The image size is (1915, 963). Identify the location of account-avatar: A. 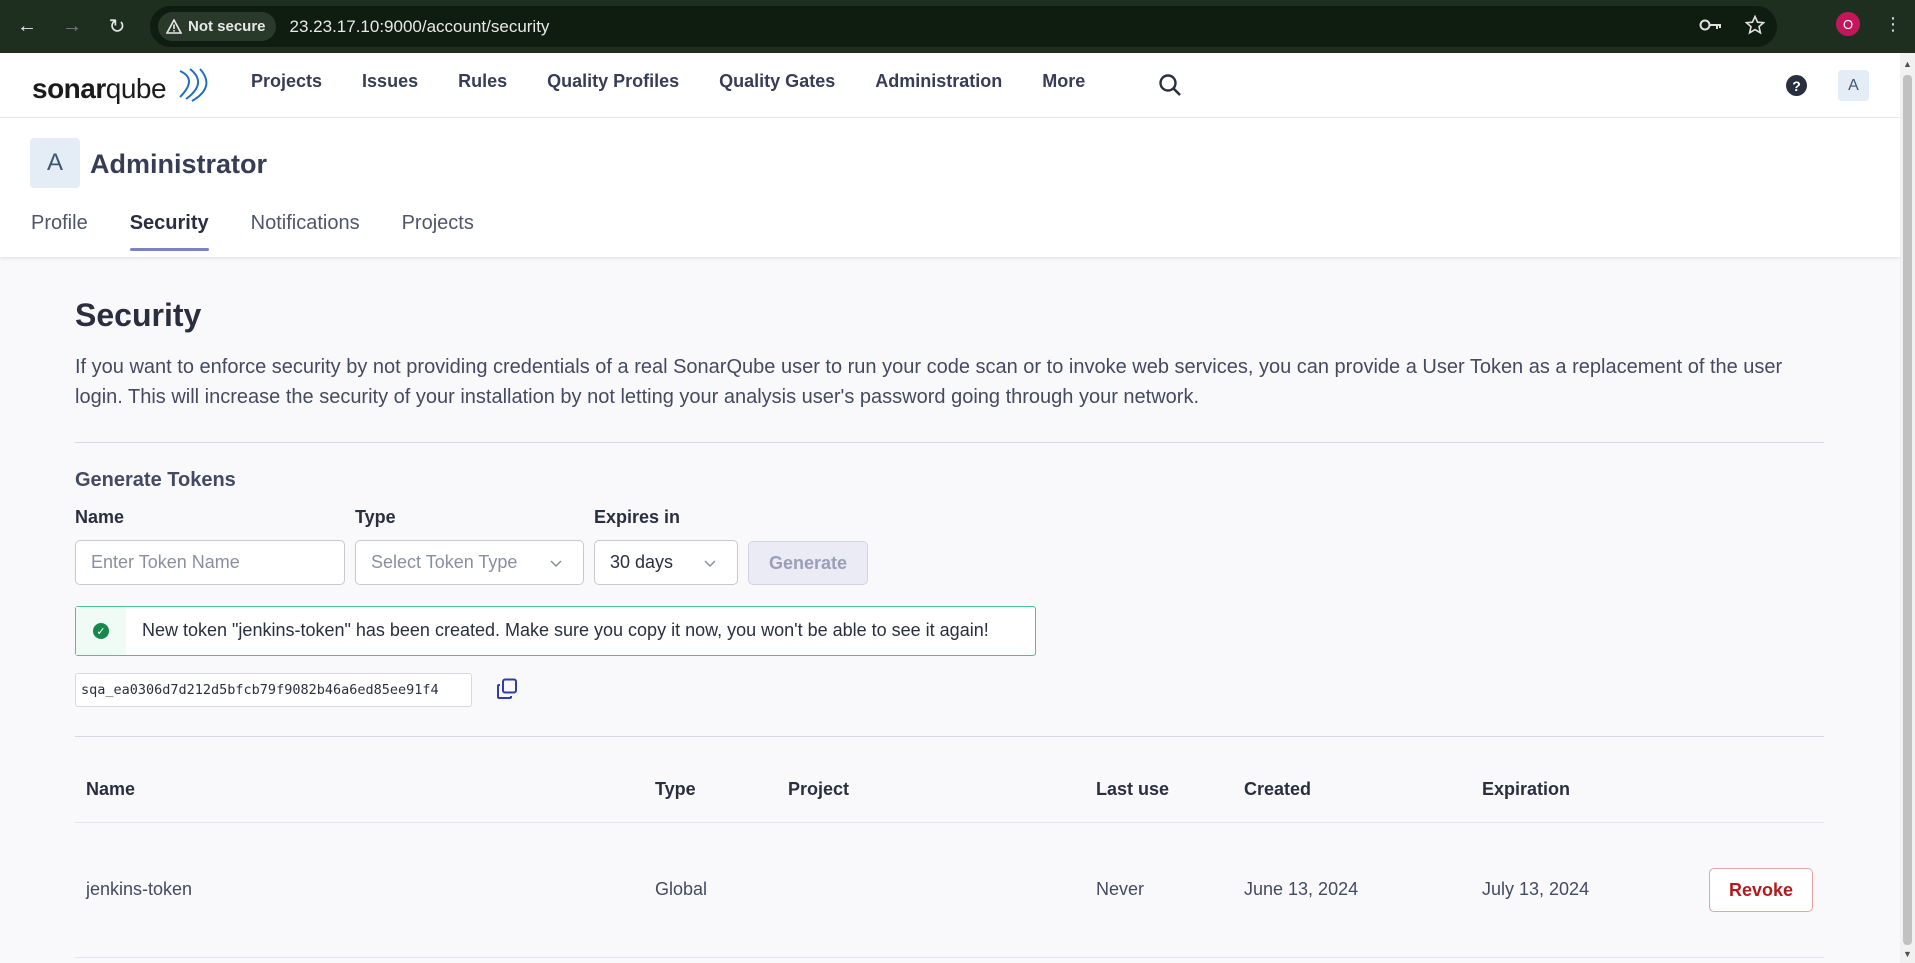
(55, 163).